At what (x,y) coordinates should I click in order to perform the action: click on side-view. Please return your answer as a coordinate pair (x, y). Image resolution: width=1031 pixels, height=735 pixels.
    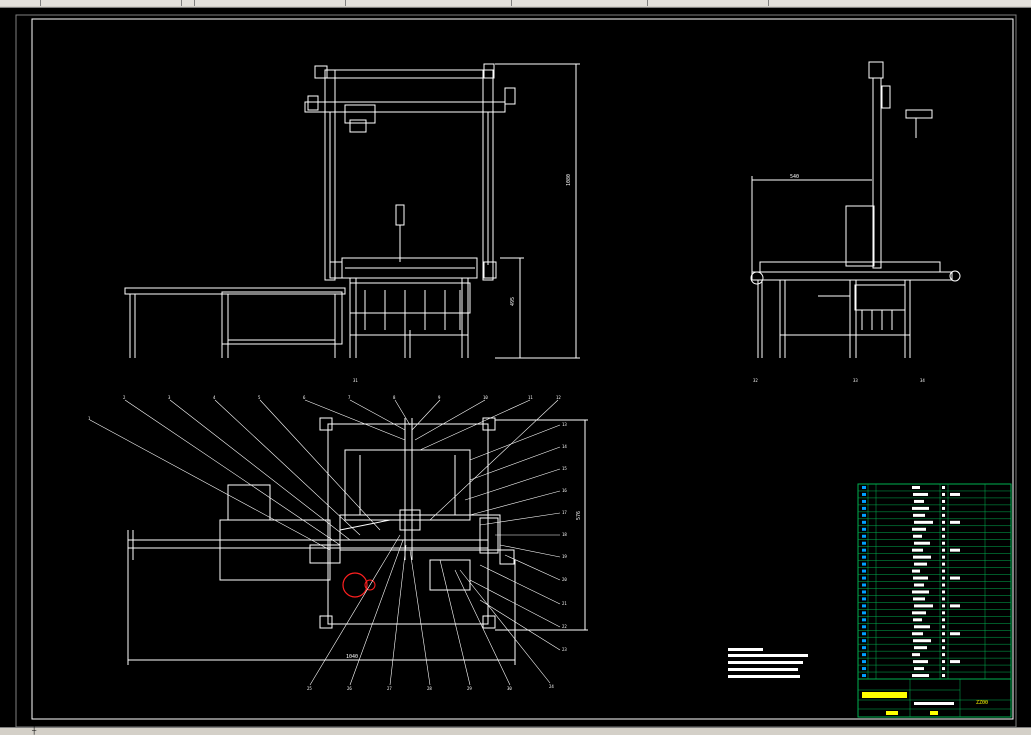
    Looking at the image, I should click on (855, 209).